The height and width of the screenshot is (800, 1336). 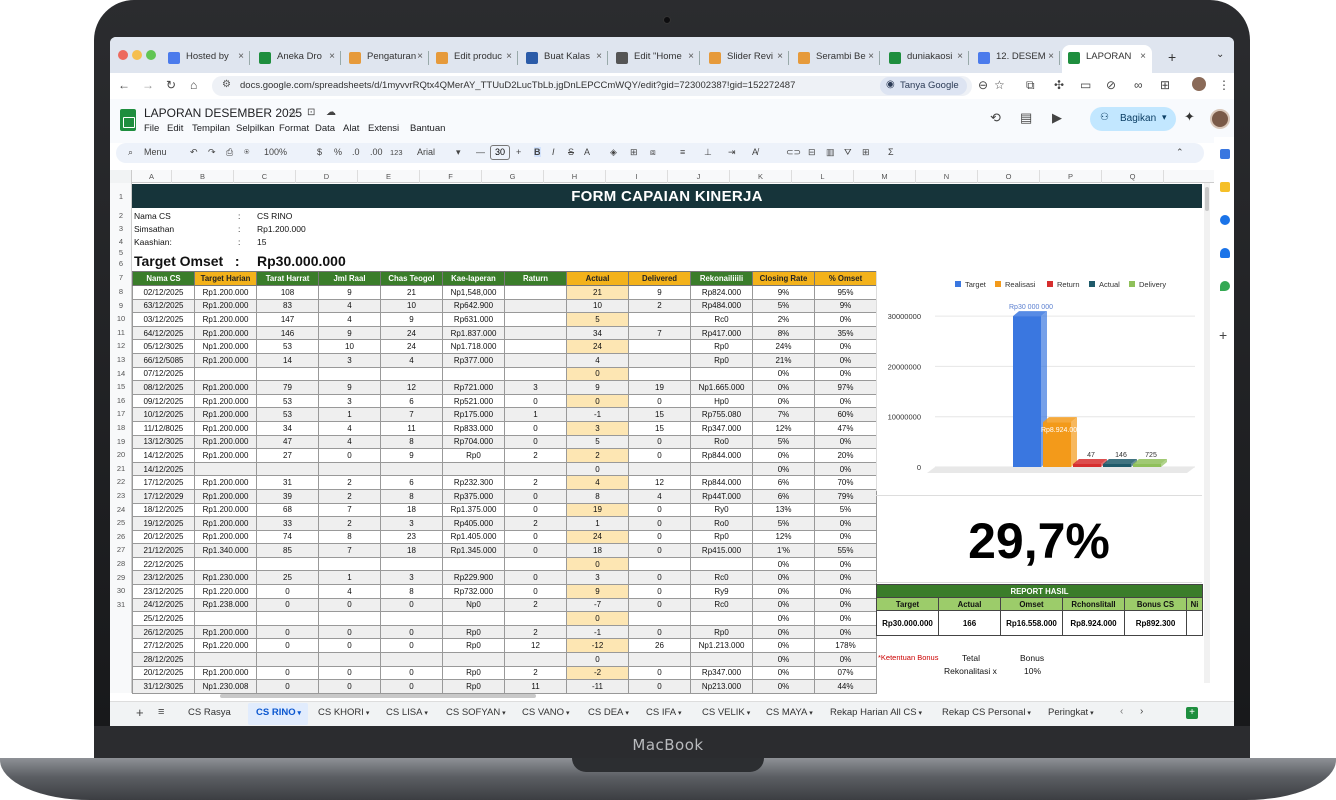 I want to click on password-icon: ∞, so click(x=1138, y=85).